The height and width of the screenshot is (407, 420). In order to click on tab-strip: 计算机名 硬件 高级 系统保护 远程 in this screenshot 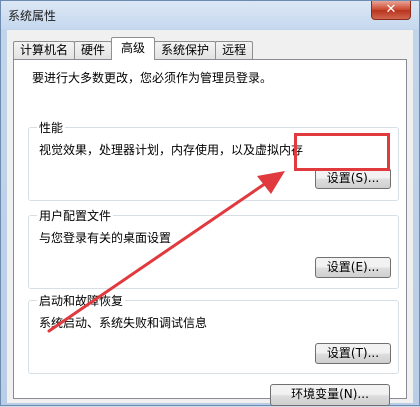, I will do `click(133, 48)`.